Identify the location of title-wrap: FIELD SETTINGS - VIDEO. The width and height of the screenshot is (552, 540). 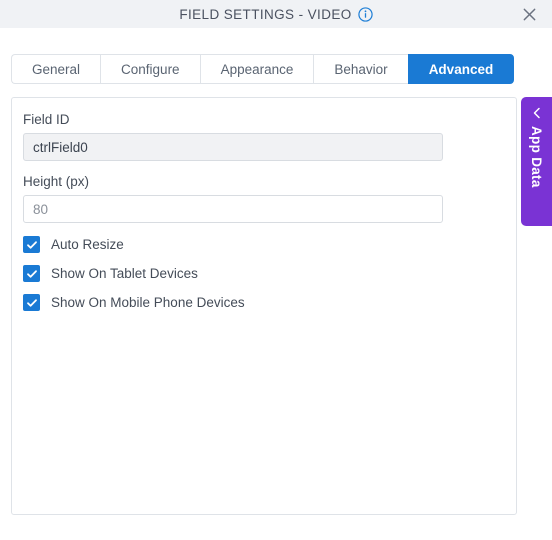
(276, 14).